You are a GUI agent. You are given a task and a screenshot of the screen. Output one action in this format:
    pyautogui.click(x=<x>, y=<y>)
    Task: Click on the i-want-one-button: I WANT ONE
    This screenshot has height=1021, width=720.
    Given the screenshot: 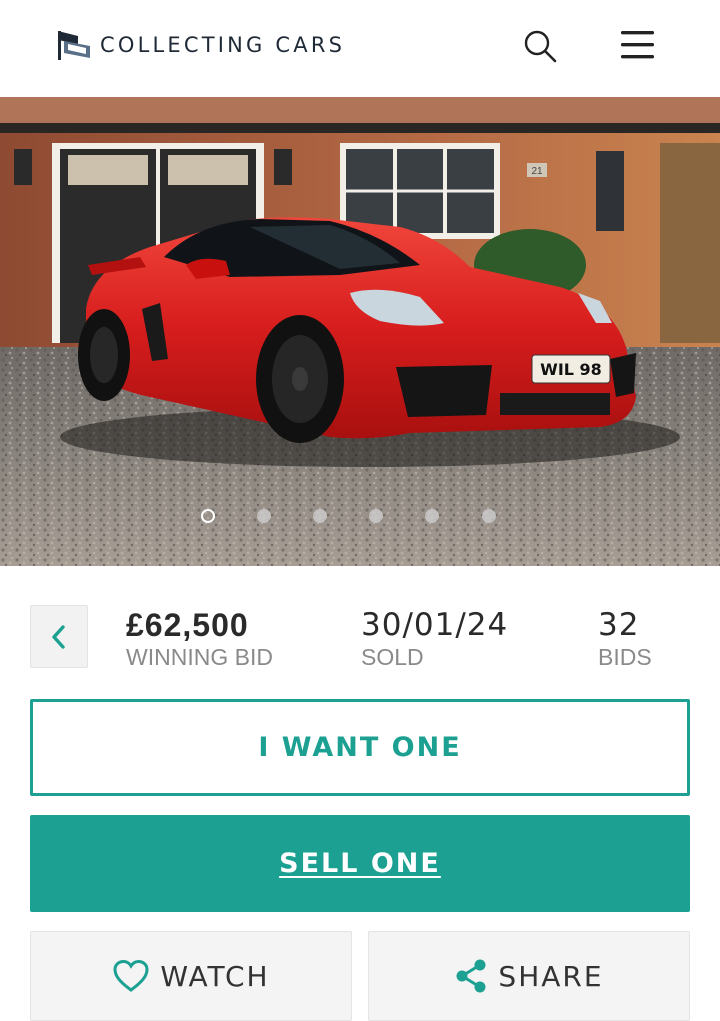 What is the action you would take?
    pyautogui.click(x=360, y=747)
    